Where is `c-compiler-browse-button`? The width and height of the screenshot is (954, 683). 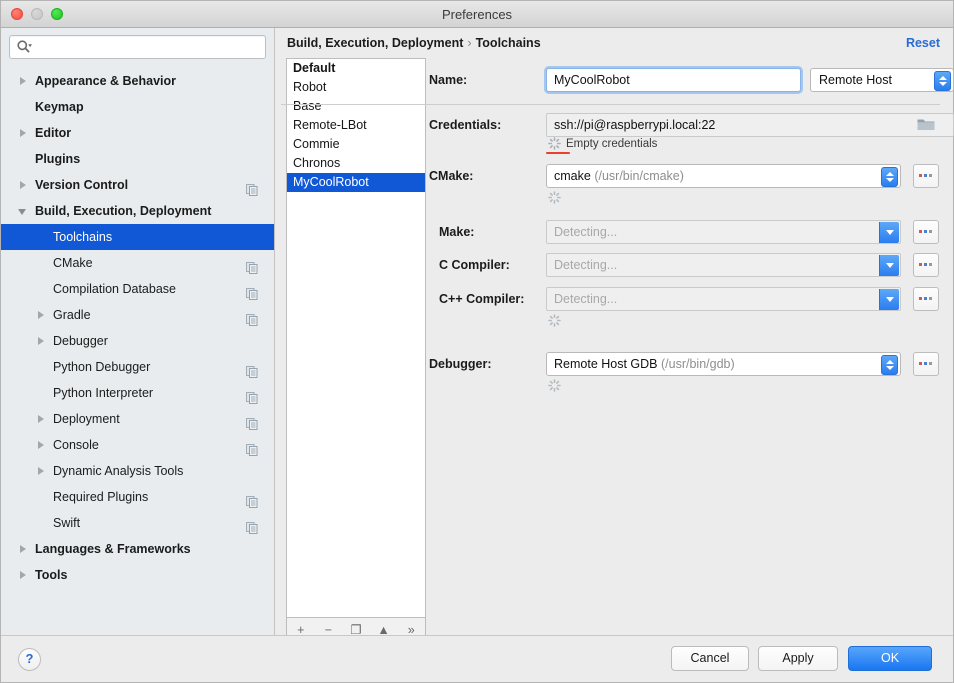
c-compiler-browse-button is located at coordinates (926, 265).